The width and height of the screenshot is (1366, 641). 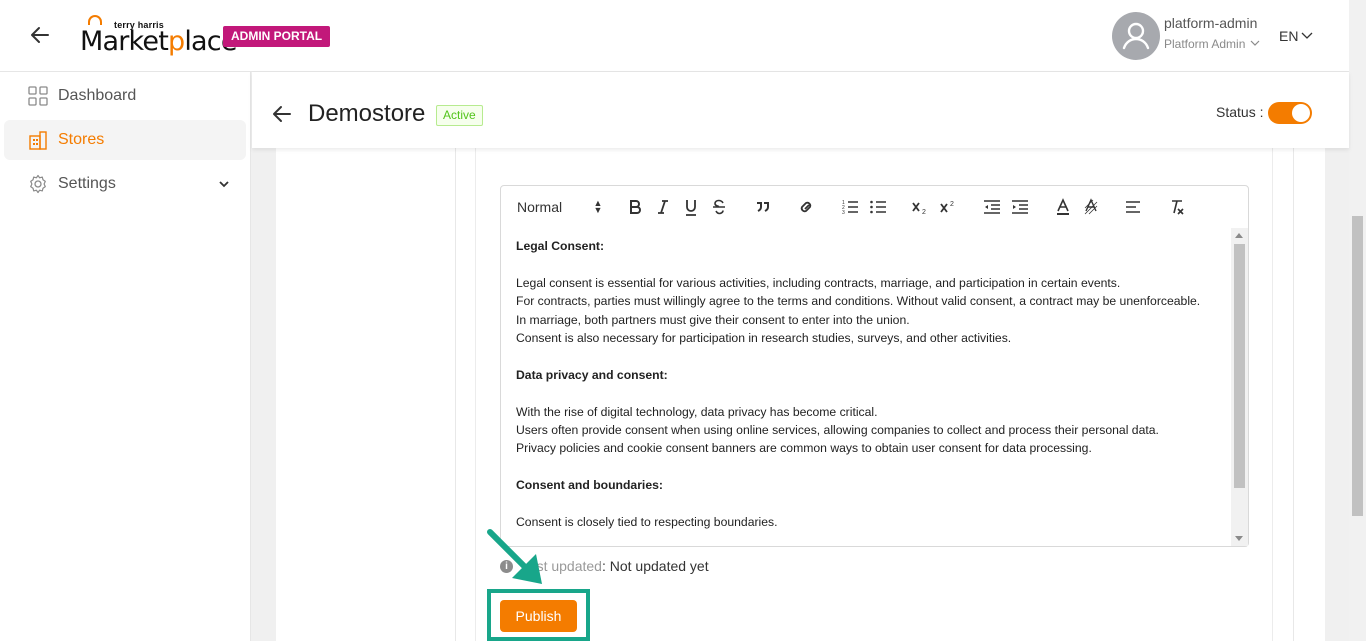 I want to click on sidebar-item-label: Settings, so click(x=87, y=183).